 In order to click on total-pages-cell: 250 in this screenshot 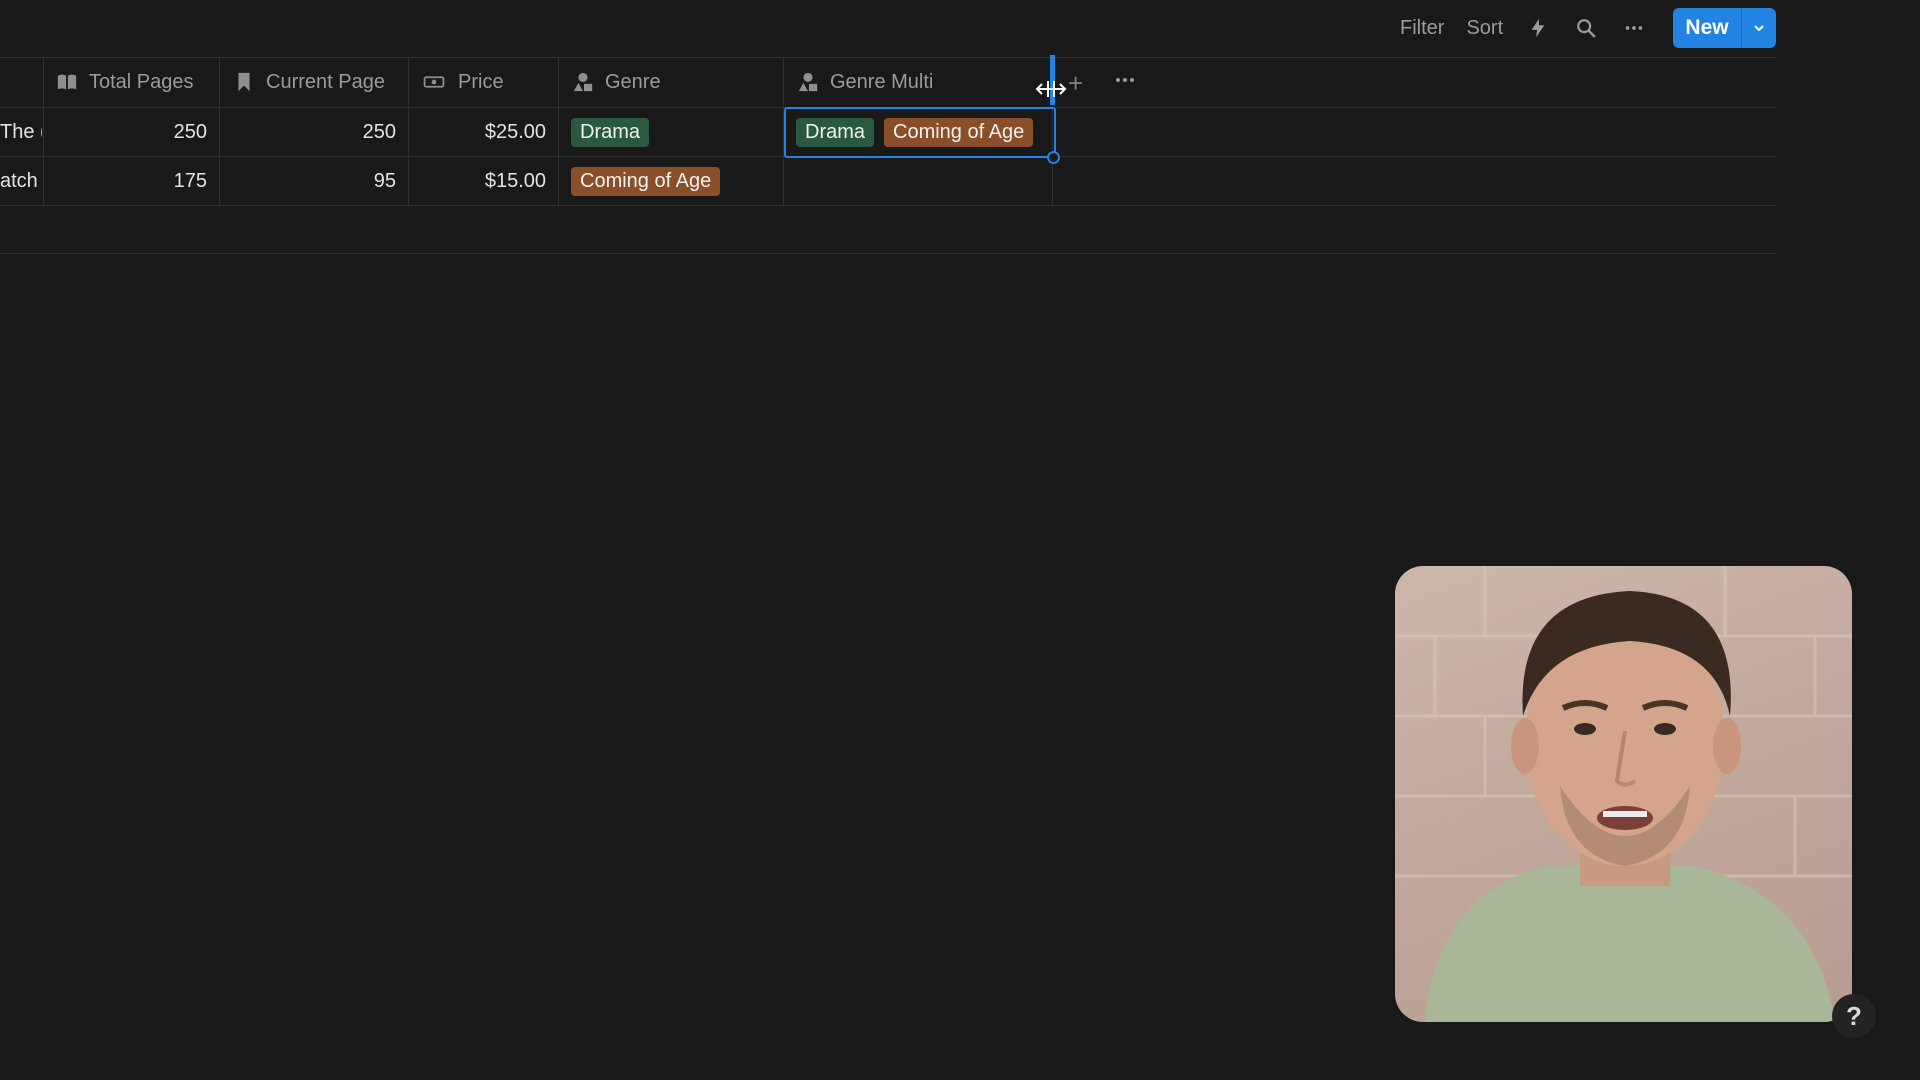, I will do `click(125, 132)`.